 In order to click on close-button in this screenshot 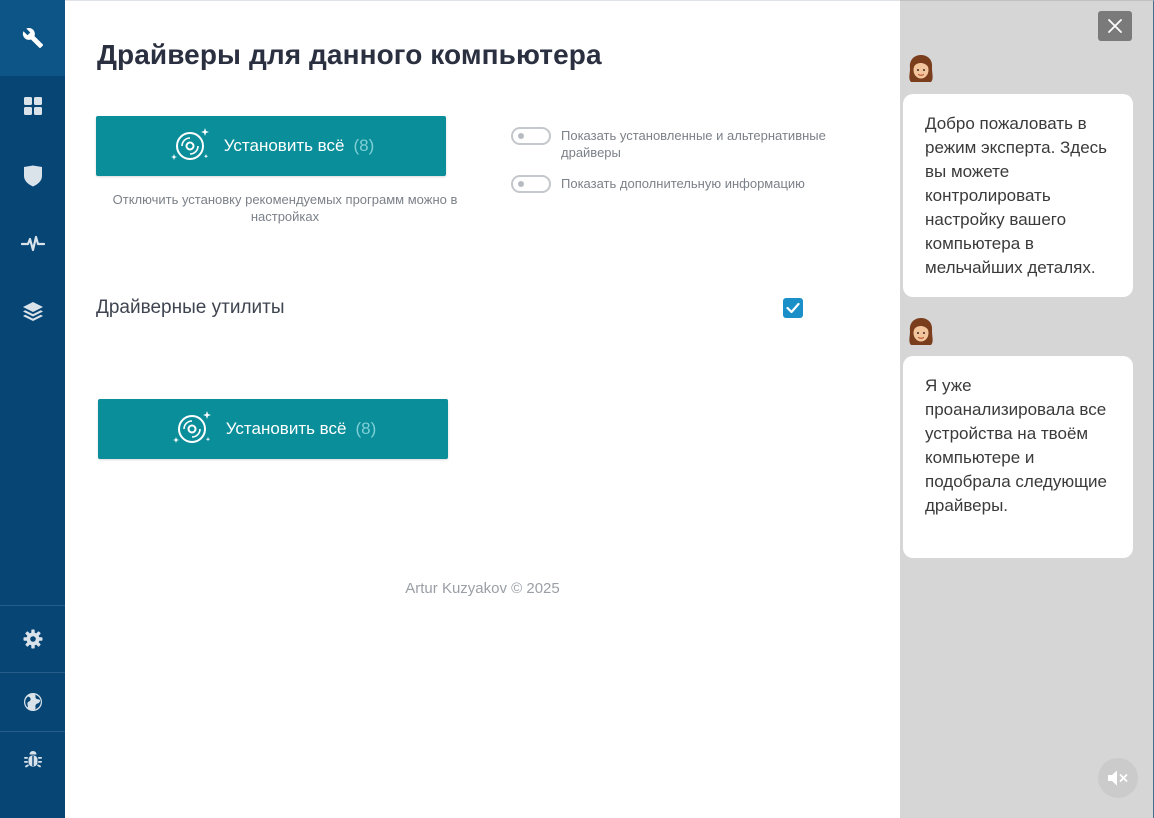, I will do `click(1115, 26)`.